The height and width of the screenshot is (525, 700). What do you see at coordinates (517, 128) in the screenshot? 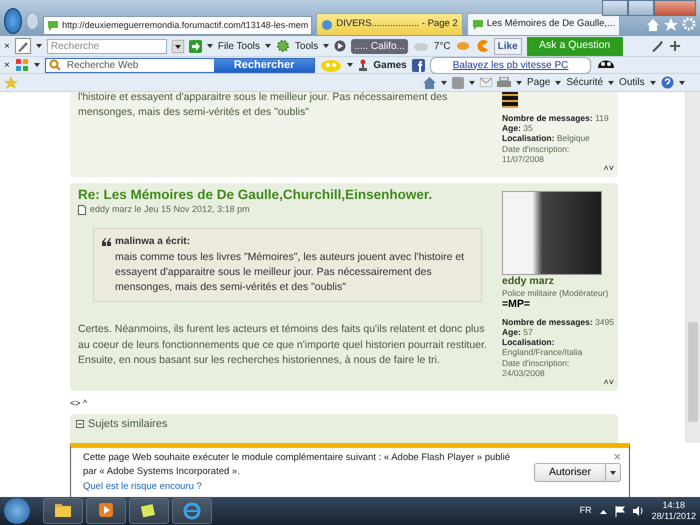
I see `profile-stat: Age: 35` at bounding box center [517, 128].